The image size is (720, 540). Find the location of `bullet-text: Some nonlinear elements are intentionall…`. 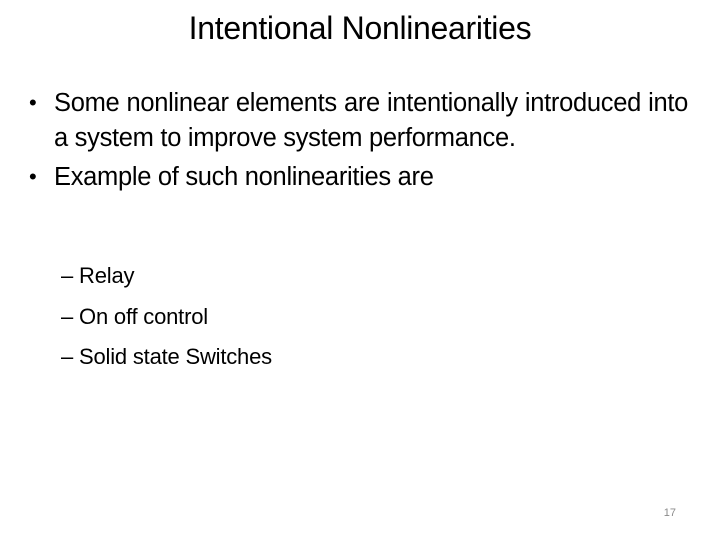

bullet-text: Some nonlinear elements are intentionall… is located at coordinates (371, 120).